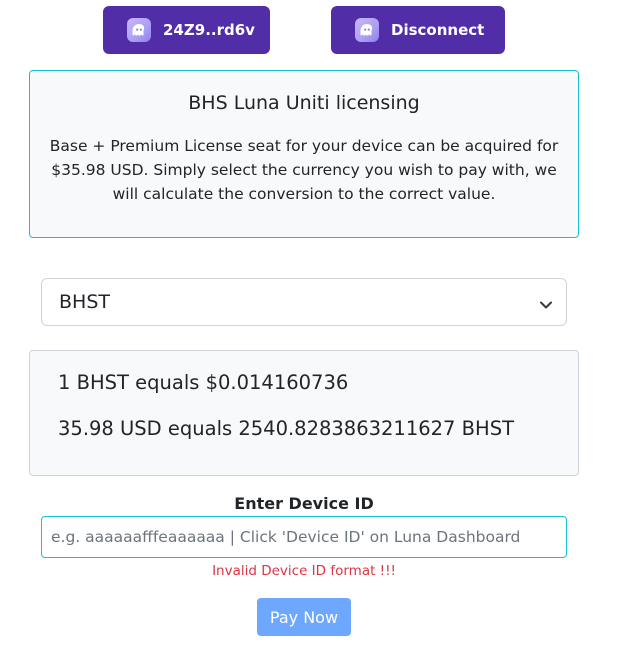 This screenshot has height=672, width=619. What do you see at coordinates (304, 302) in the screenshot?
I see `currency-select: BHST` at bounding box center [304, 302].